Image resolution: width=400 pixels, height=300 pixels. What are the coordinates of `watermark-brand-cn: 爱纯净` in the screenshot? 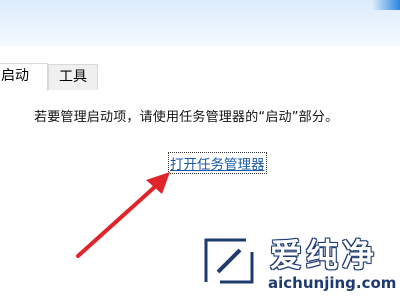 It's located at (324, 255).